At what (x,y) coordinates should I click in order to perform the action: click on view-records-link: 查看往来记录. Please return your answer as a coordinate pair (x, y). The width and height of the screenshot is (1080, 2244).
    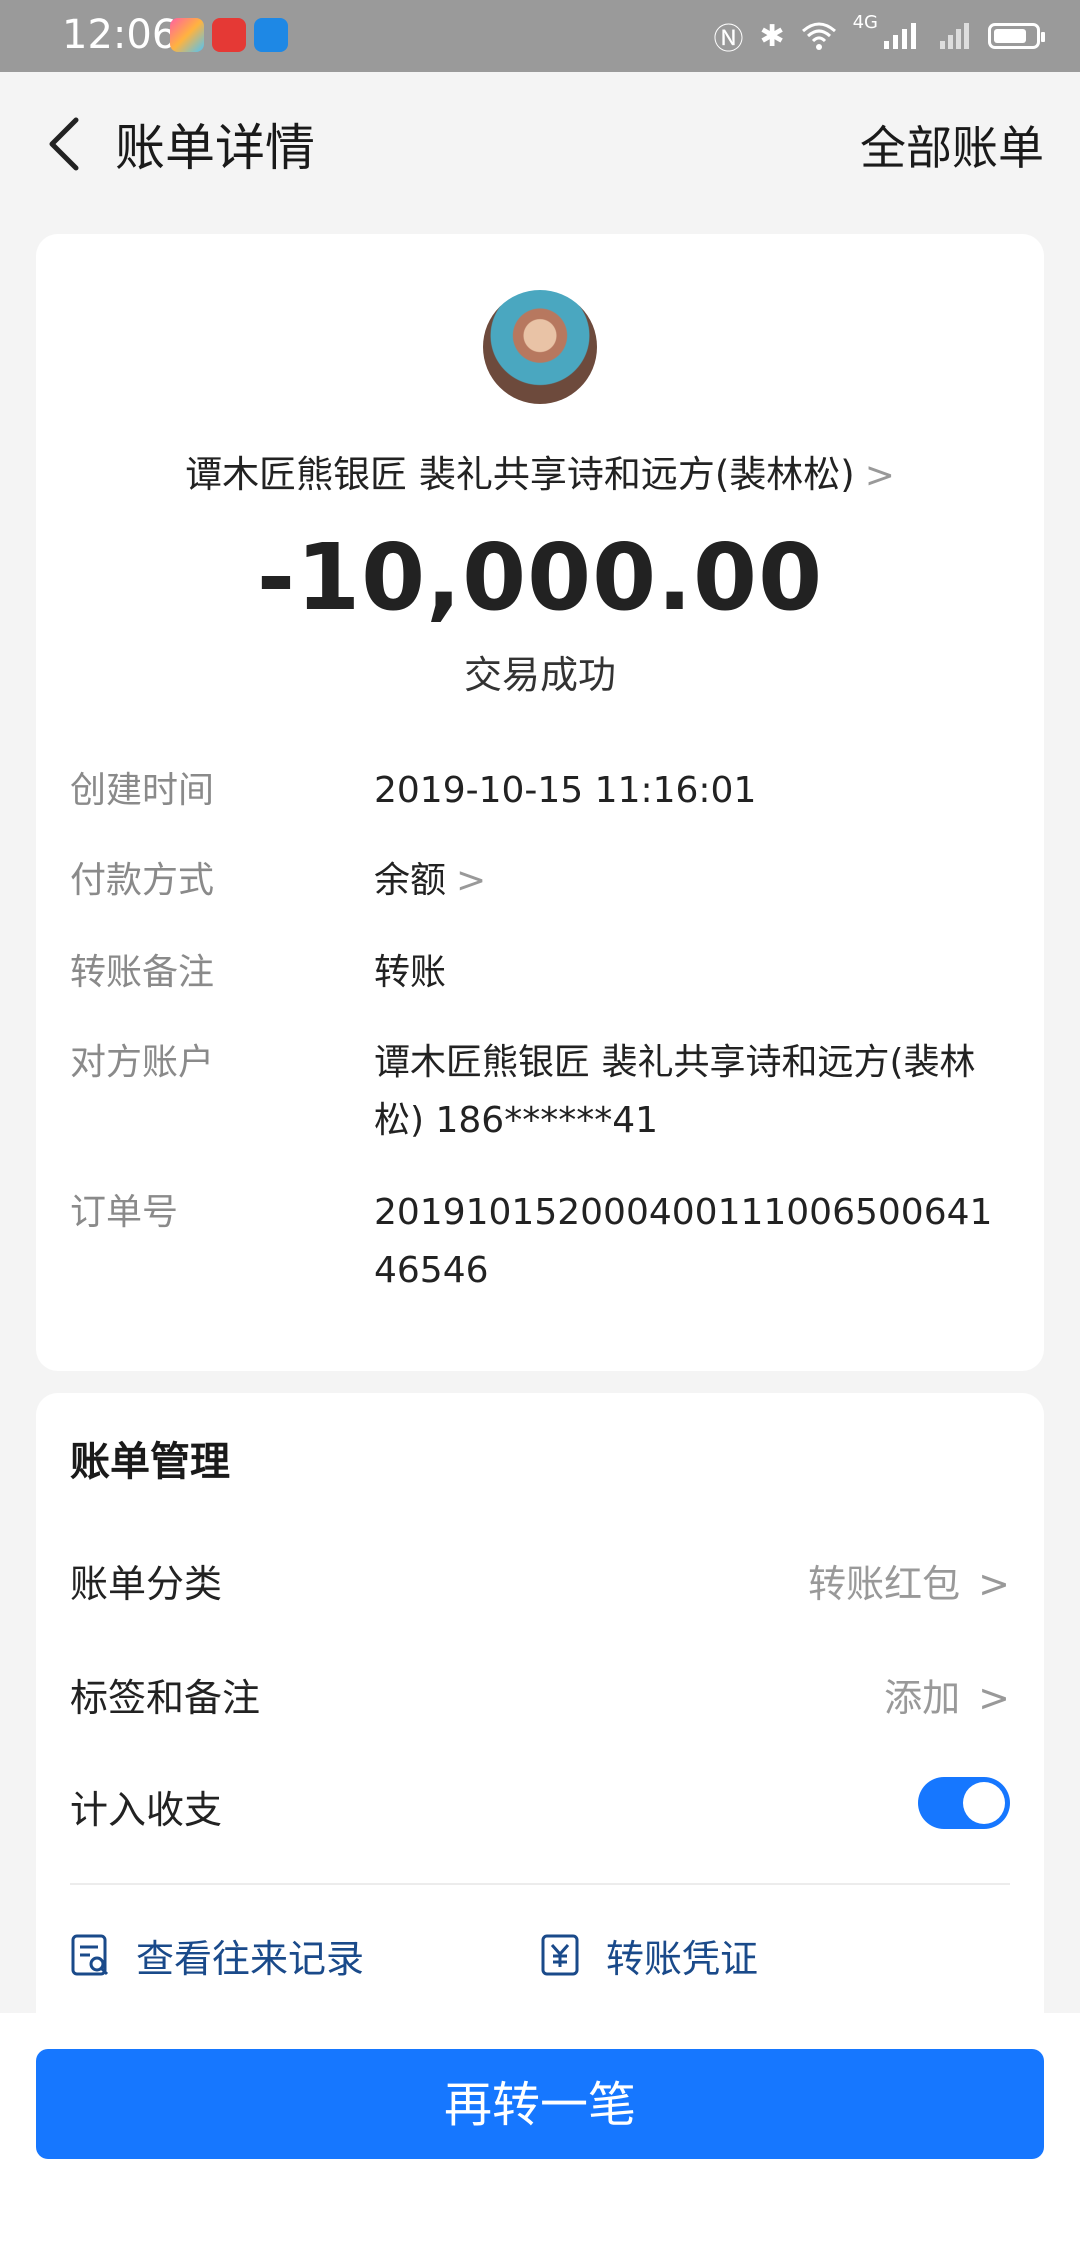
    Looking at the image, I should click on (217, 1955).